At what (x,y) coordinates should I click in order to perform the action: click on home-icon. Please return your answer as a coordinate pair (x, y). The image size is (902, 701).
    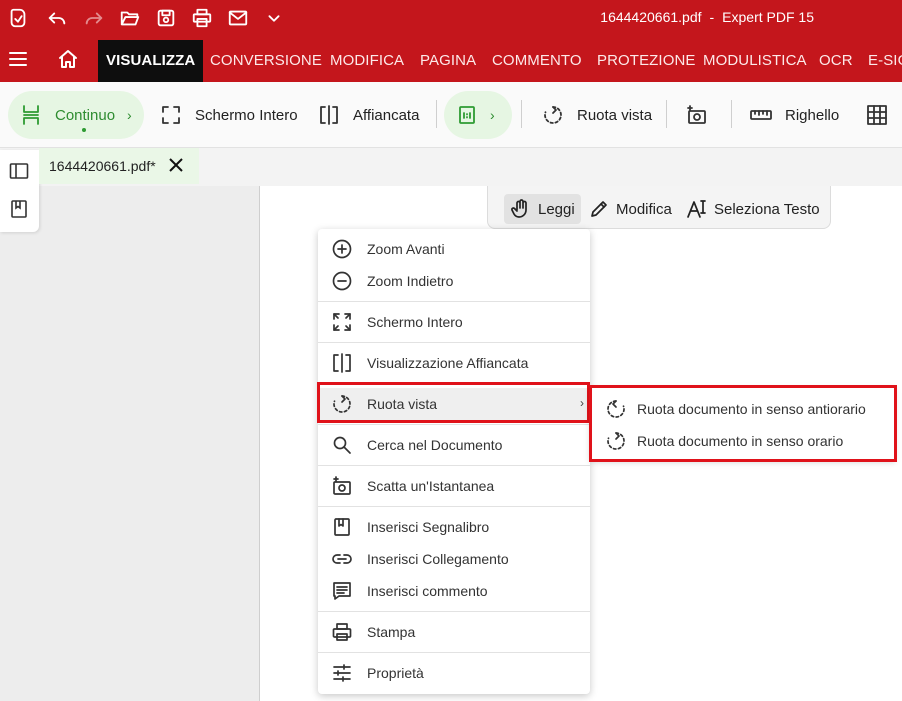
    Looking at the image, I should click on (68, 59).